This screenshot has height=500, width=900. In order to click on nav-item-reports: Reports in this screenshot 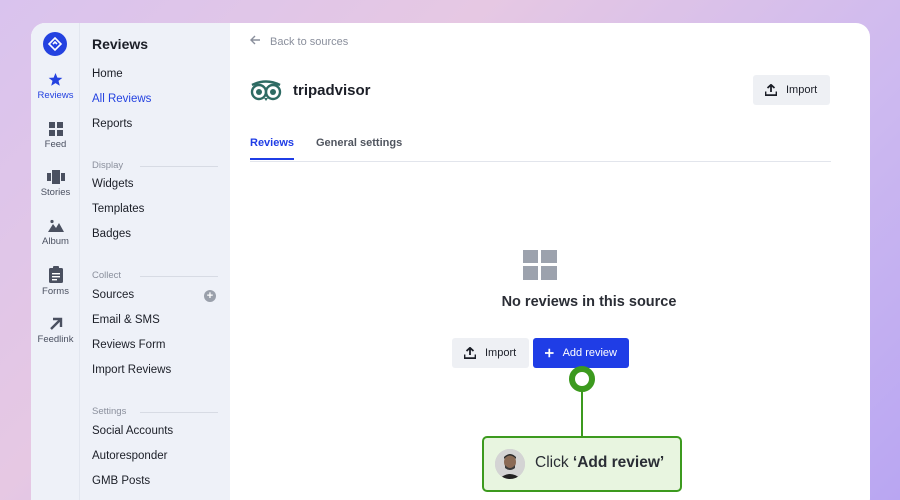, I will do `click(112, 124)`.